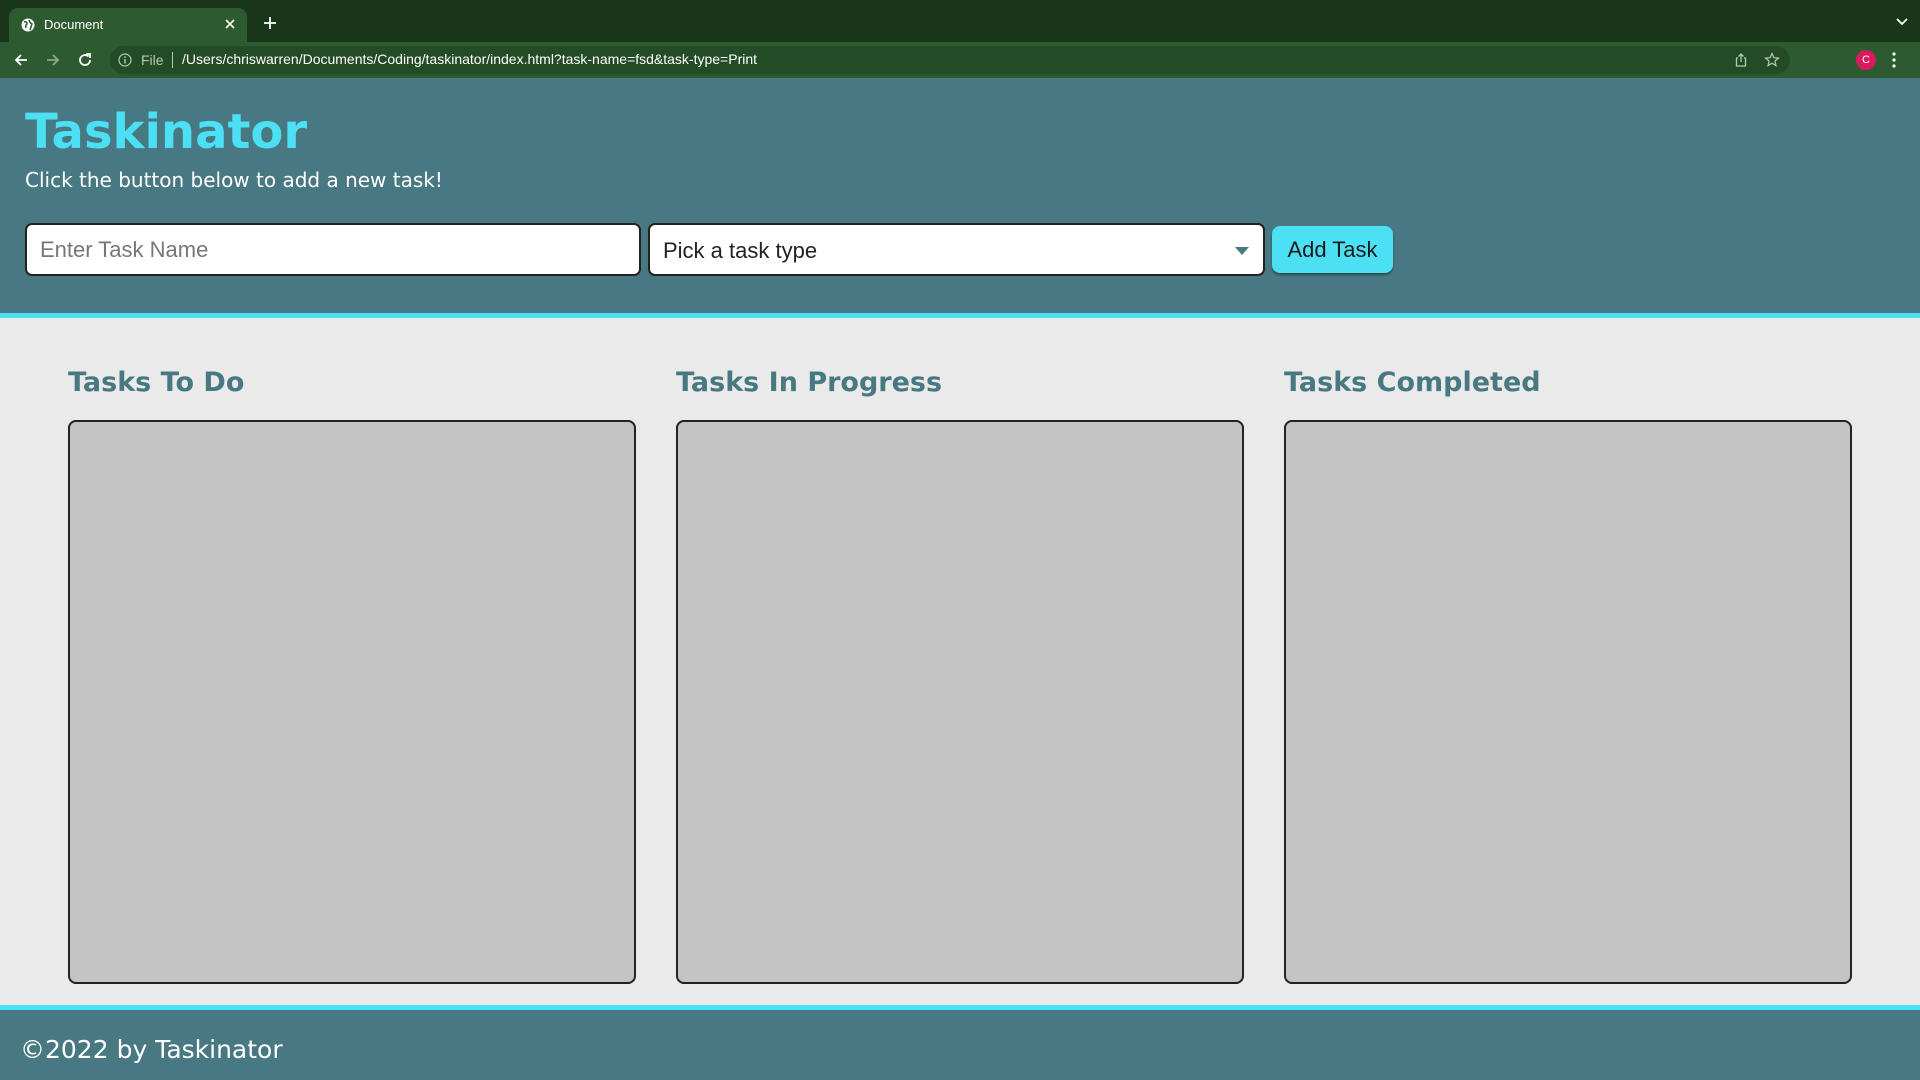 The width and height of the screenshot is (1920, 1080). What do you see at coordinates (230, 24) in the screenshot?
I see `close-icon` at bounding box center [230, 24].